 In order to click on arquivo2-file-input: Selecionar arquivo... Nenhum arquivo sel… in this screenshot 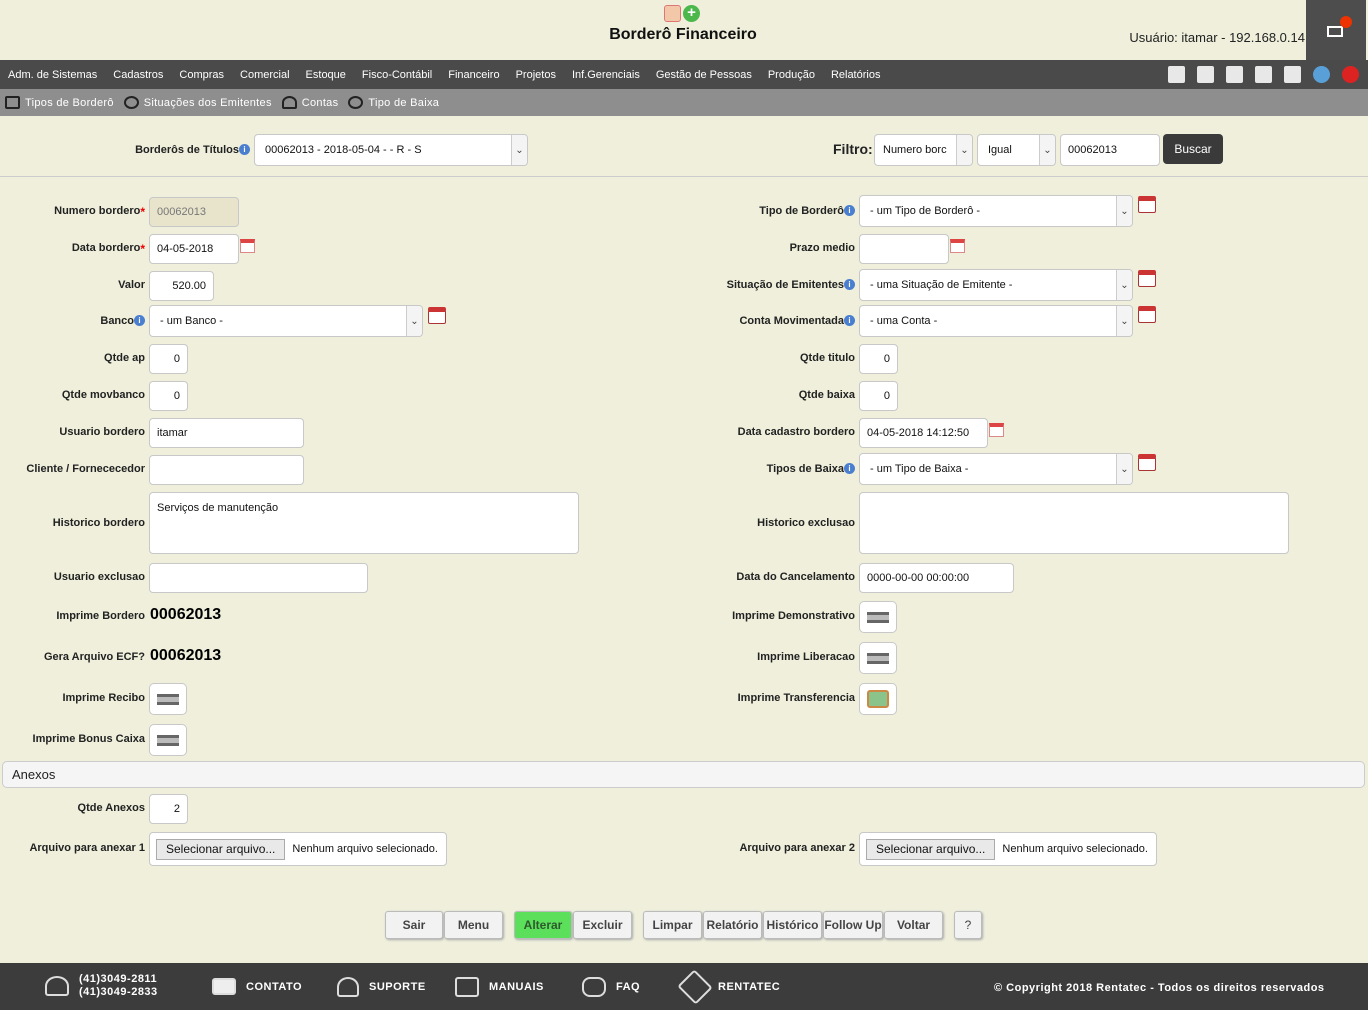, I will do `click(1008, 849)`.